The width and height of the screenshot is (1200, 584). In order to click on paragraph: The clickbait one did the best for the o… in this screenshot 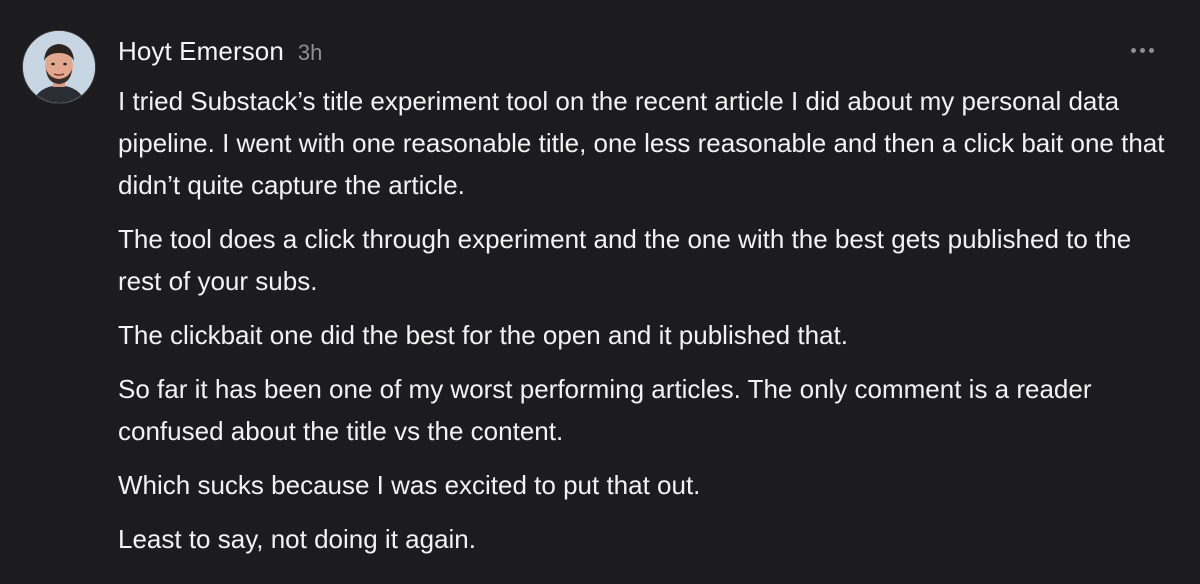, I will do `click(483, 335)`.